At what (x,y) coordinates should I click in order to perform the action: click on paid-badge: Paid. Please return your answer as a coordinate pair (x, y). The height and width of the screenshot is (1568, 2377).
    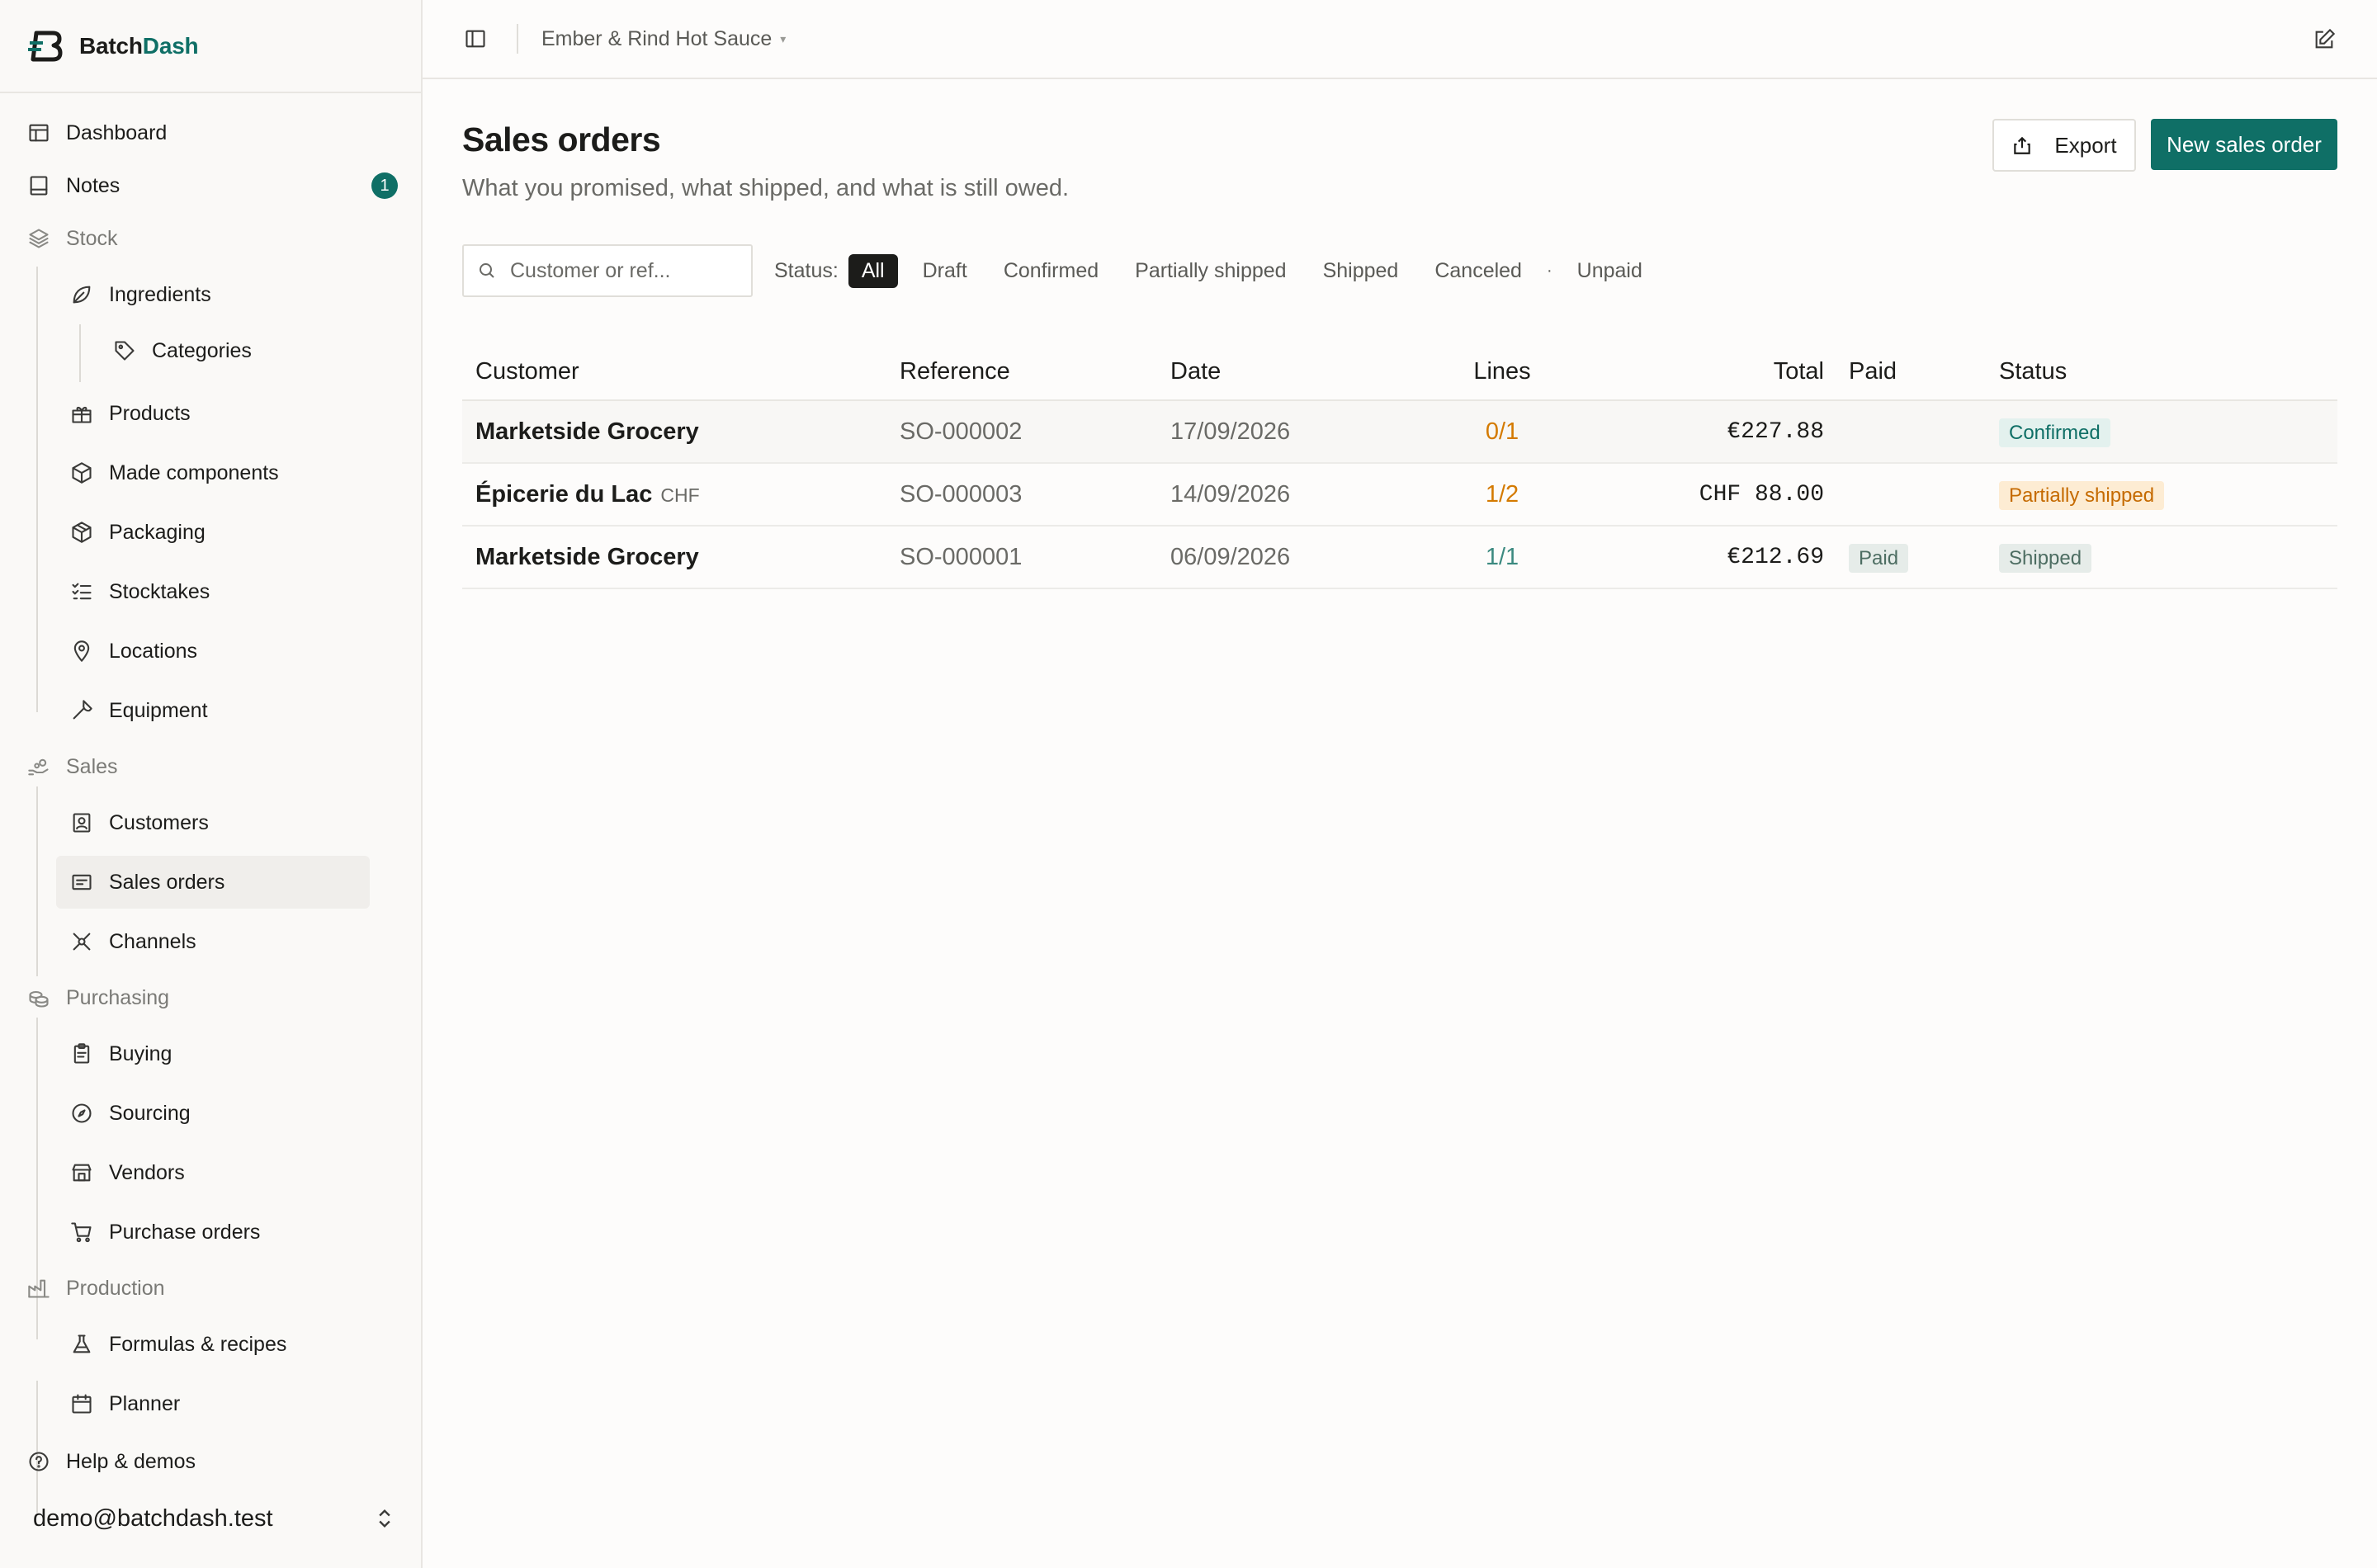
    Looking at the image, I should click on (1879, 558).